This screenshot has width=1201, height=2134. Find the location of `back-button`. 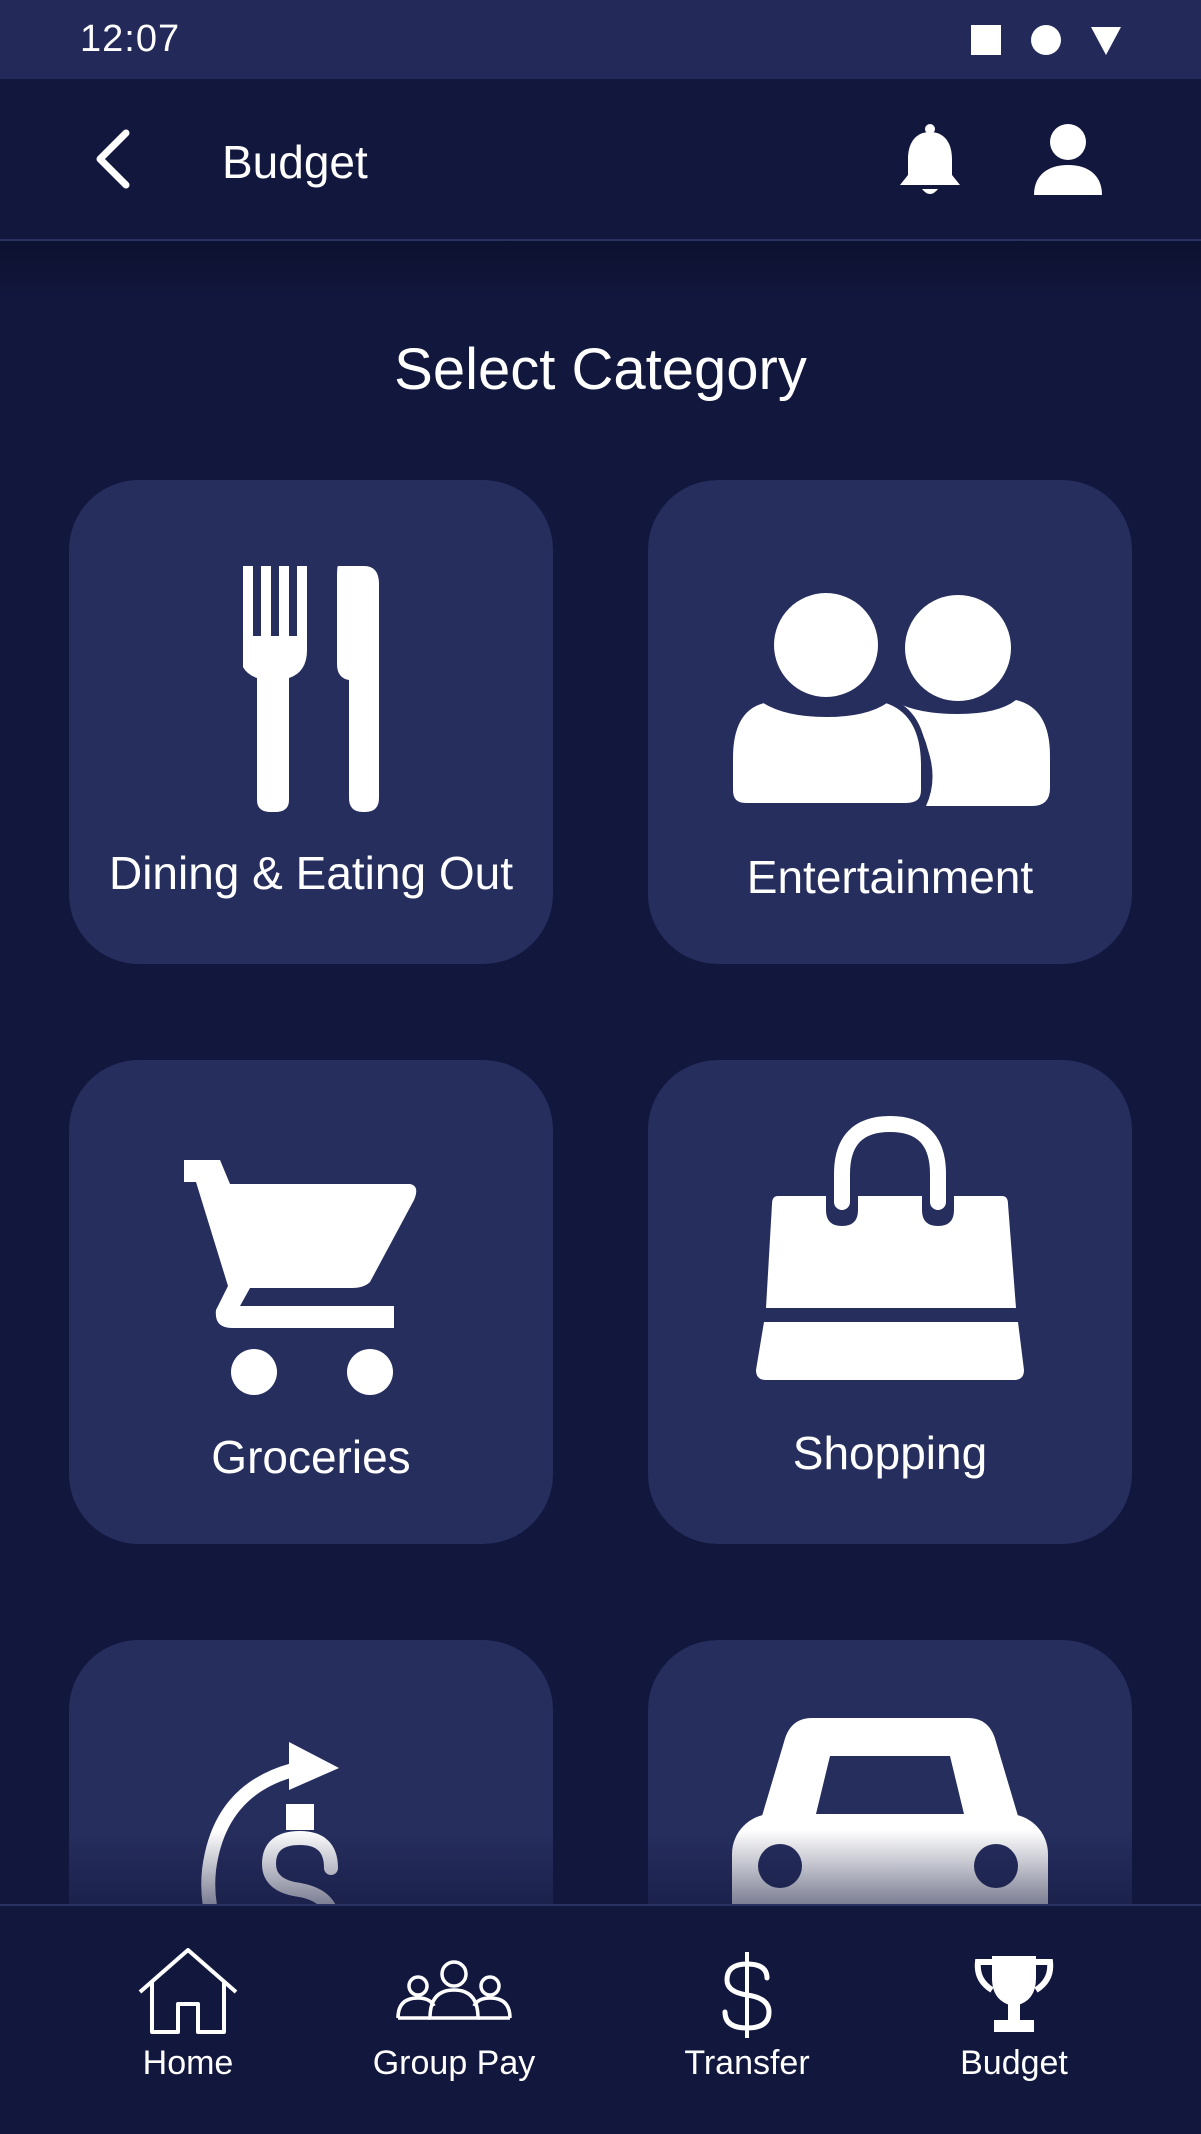

back-button is located at coordinates (118, 159).